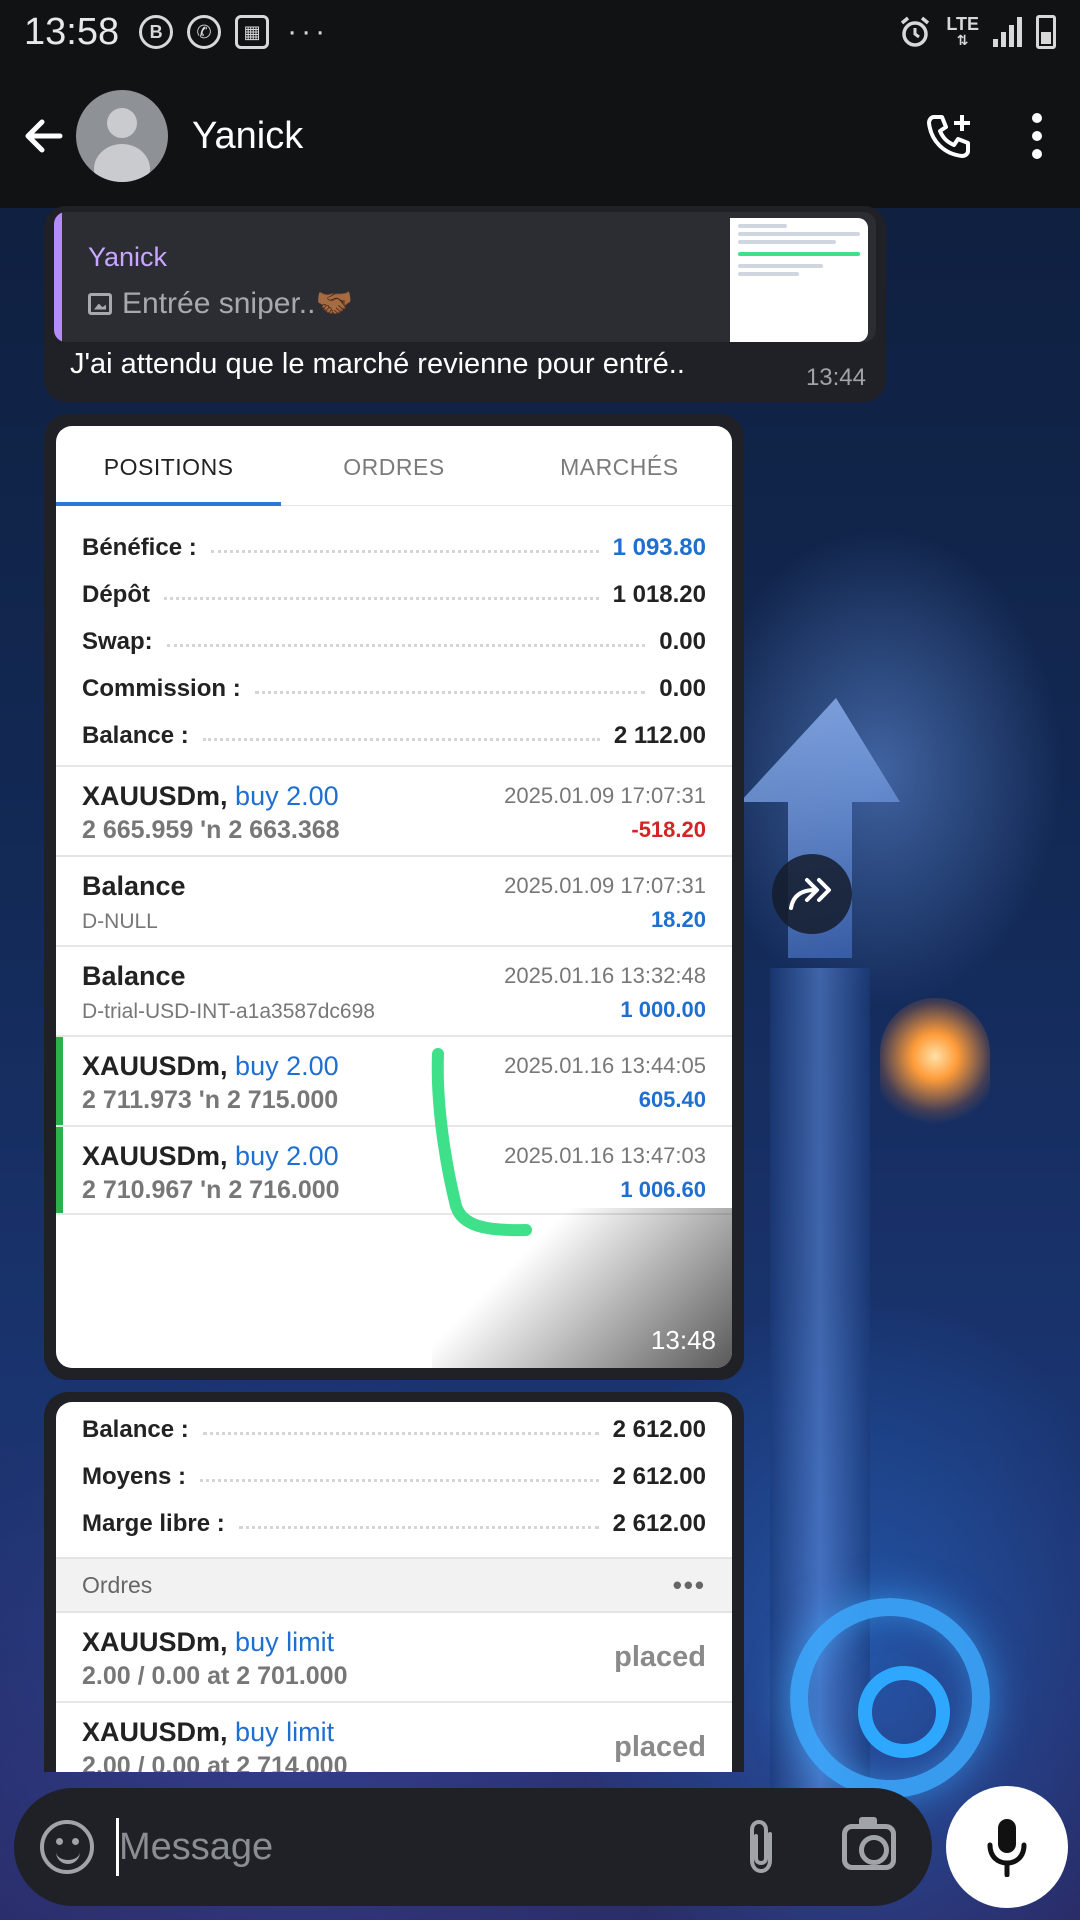 Image resolution: width=1080 pixels, height=1920 pixels. Describe the element at coordinates (799, 280) in the screenshot. I see `quoted-image-thumbnail` at that location.